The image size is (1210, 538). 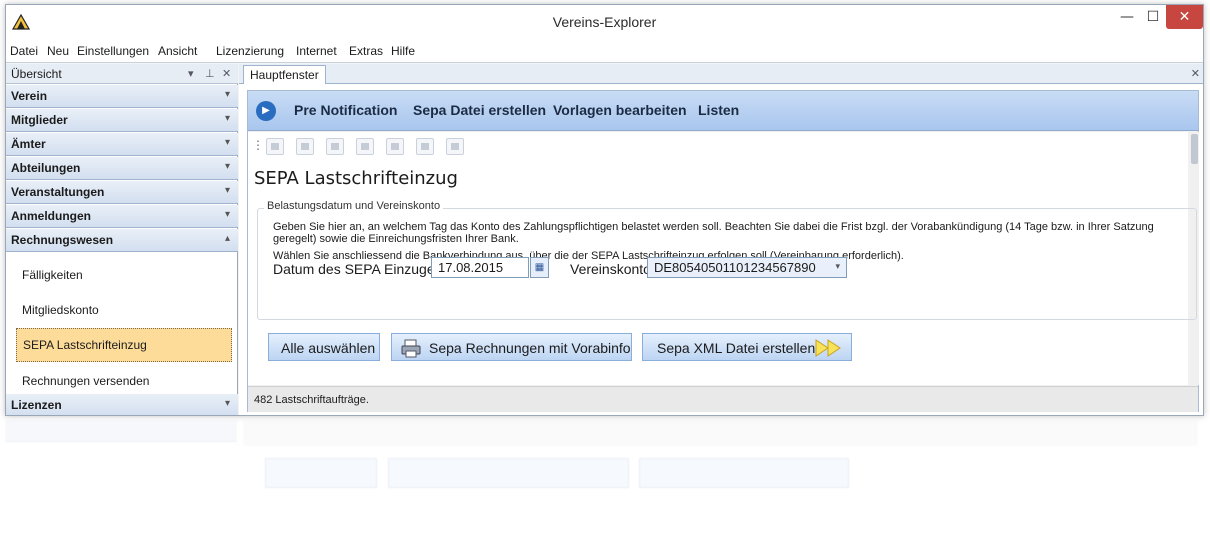 I want to click on menu-datei: Datei, so click(x=24, y=51).